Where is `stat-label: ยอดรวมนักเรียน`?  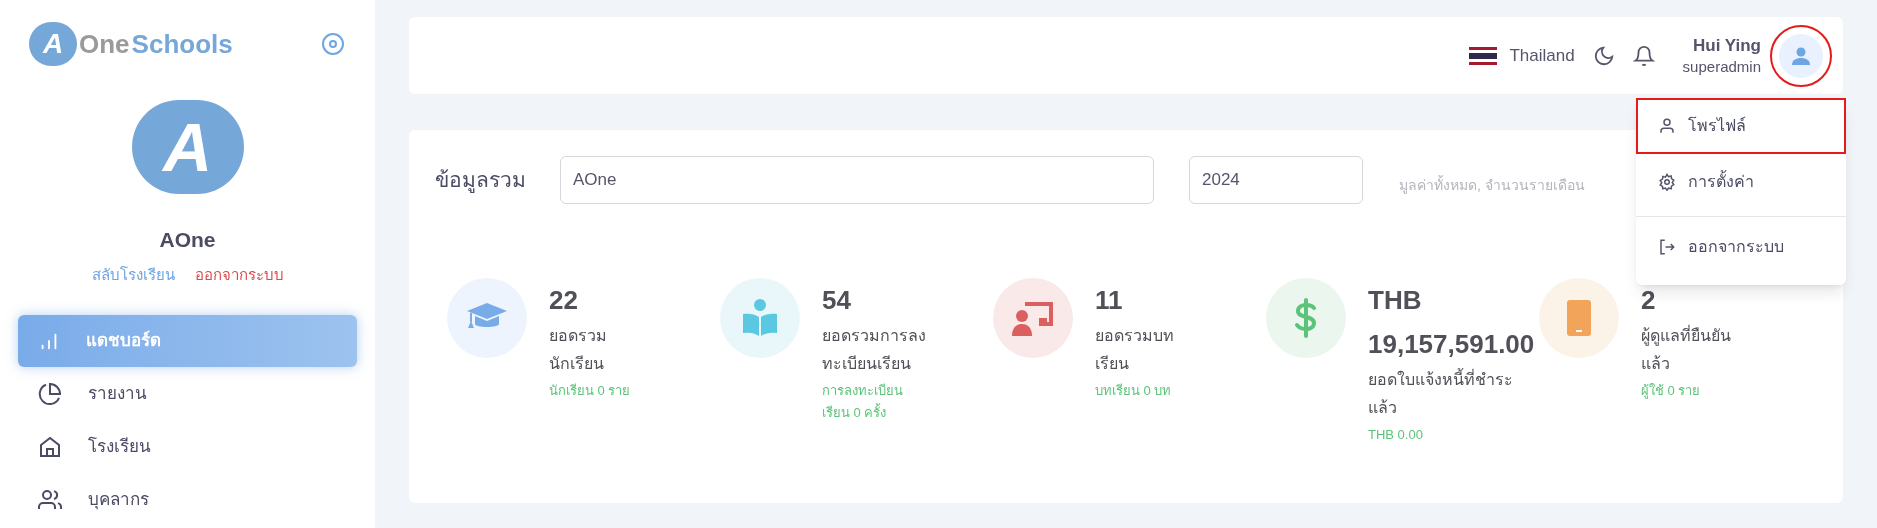 stat-label: ยอดรวมนักเรียน is located at coordinates (578, 350).